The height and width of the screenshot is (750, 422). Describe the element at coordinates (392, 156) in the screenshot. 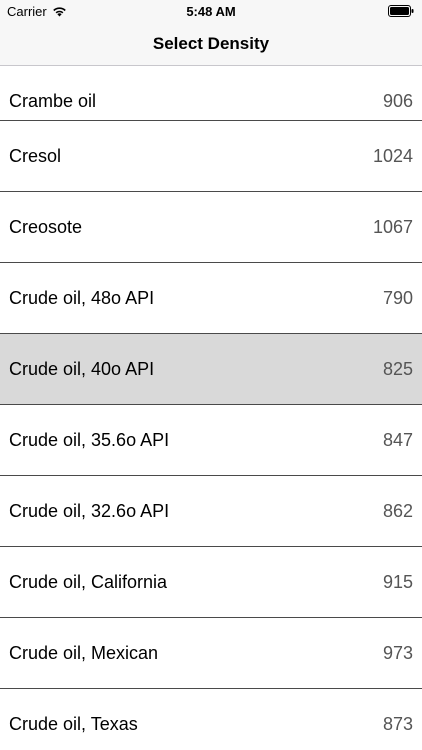

I see `list-item-value: 1024` at that location.